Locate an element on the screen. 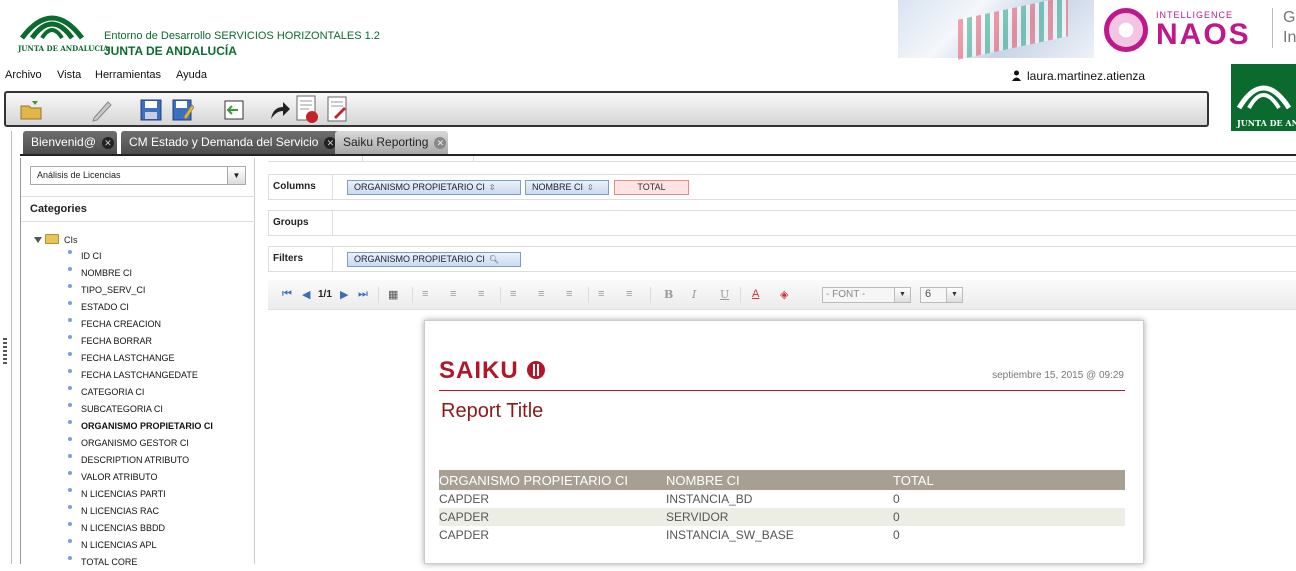 The height and width of the screenshot is (571, 1296). dimension-item: FECHA LASTCHANGE is located at coordinates (140, 358).